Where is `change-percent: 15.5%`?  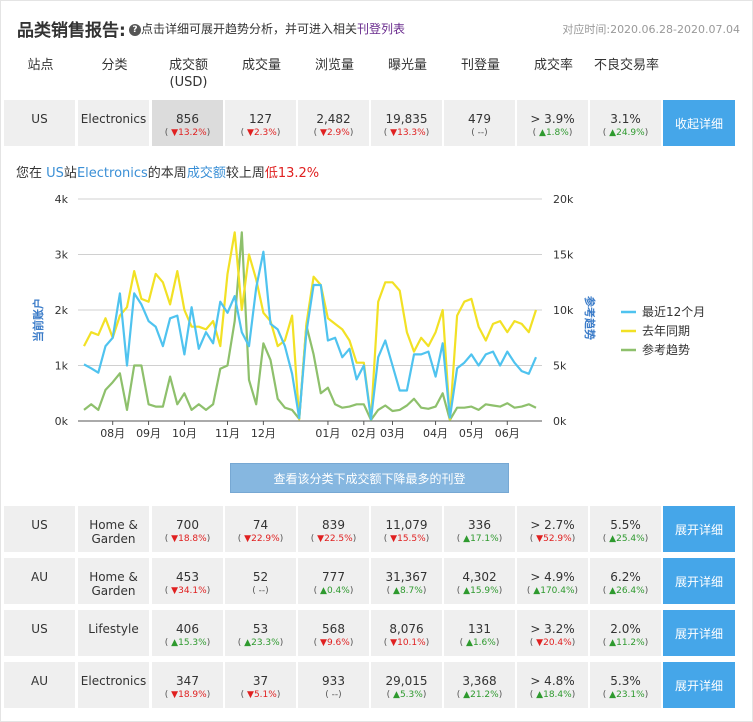 change-percent: 15.5% is located at coordinates (411, 539).